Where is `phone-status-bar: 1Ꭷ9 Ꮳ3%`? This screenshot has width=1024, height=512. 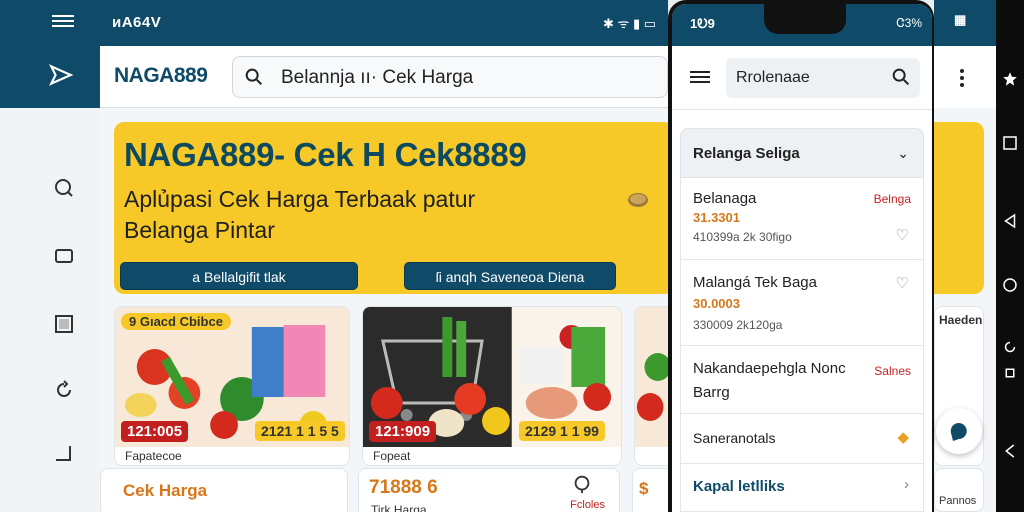
phone-status-bar: 1Ꭷ9 Ꮳ3% is located at coordinates (802, 25).